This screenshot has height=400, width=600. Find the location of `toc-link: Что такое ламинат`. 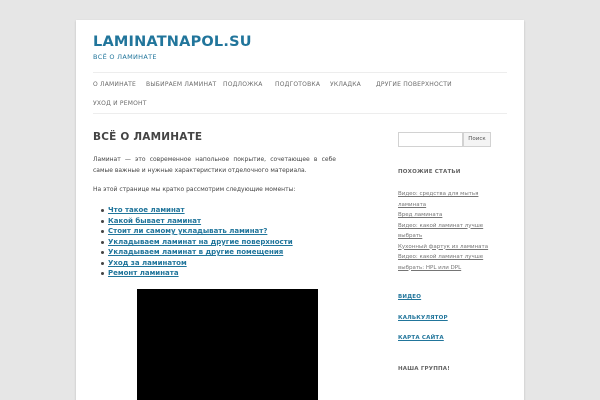

toc-link: Что такое ламинат is located at coordinates (197, 210).